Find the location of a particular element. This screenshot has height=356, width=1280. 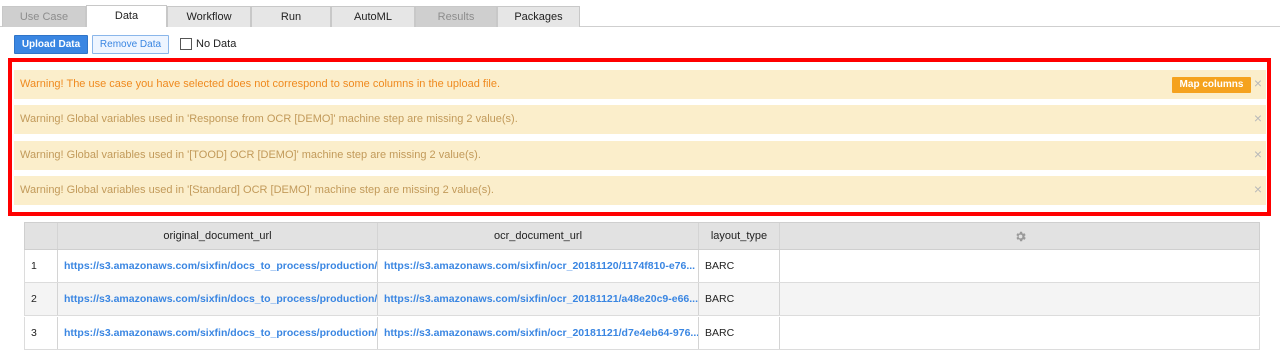

column-header-original-document-url: original_document_url is located at coordinates (218, 236).